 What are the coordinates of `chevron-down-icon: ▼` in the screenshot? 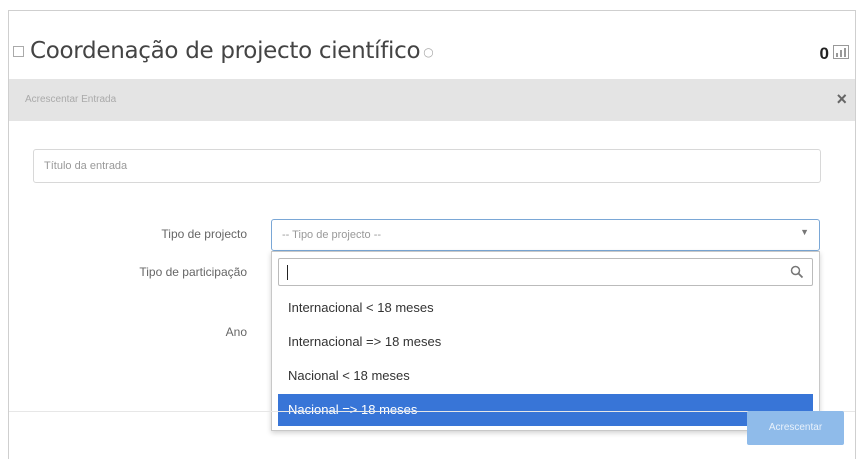 It's located at (804, 232).